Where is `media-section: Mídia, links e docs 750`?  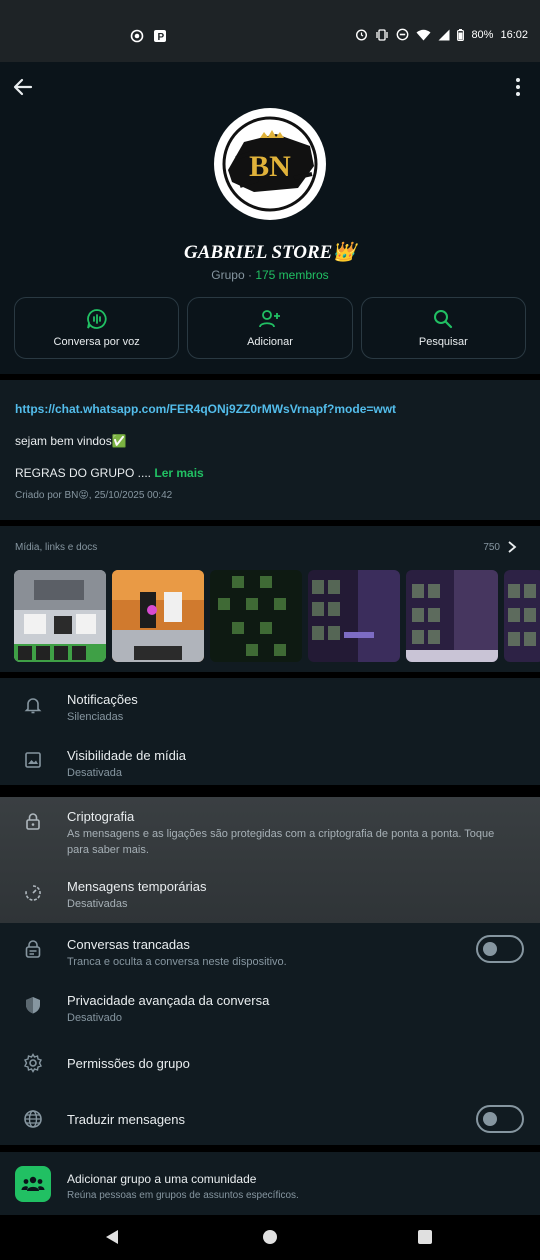 media-section: Mídia, links e docs 750 is located at coordinates (270, 599).